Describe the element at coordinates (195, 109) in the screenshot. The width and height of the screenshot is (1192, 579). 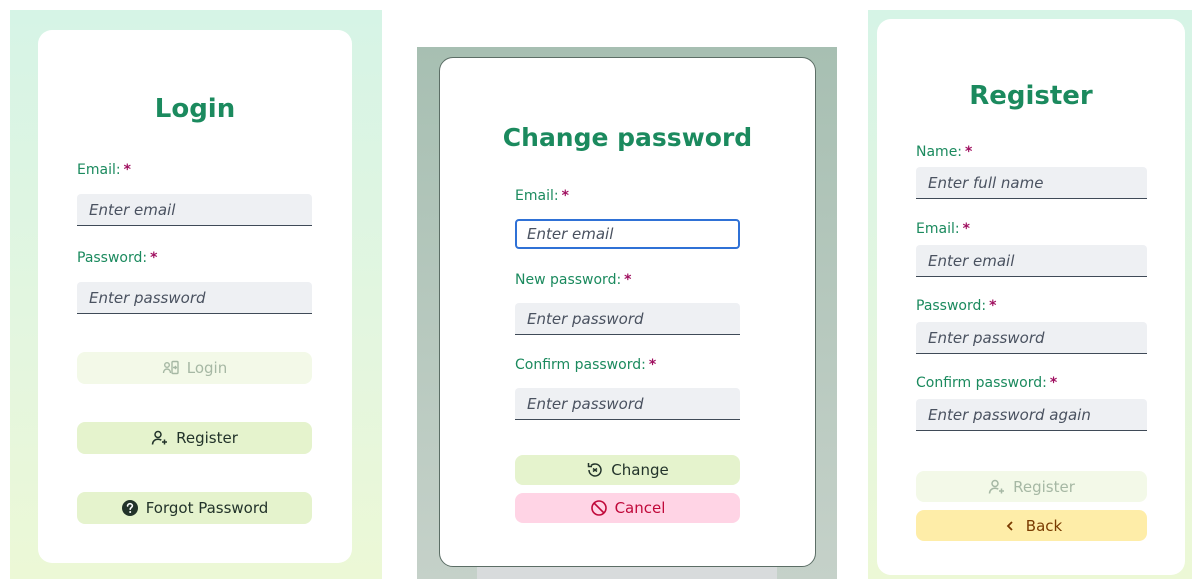
I see `login-title: Login` at that location.